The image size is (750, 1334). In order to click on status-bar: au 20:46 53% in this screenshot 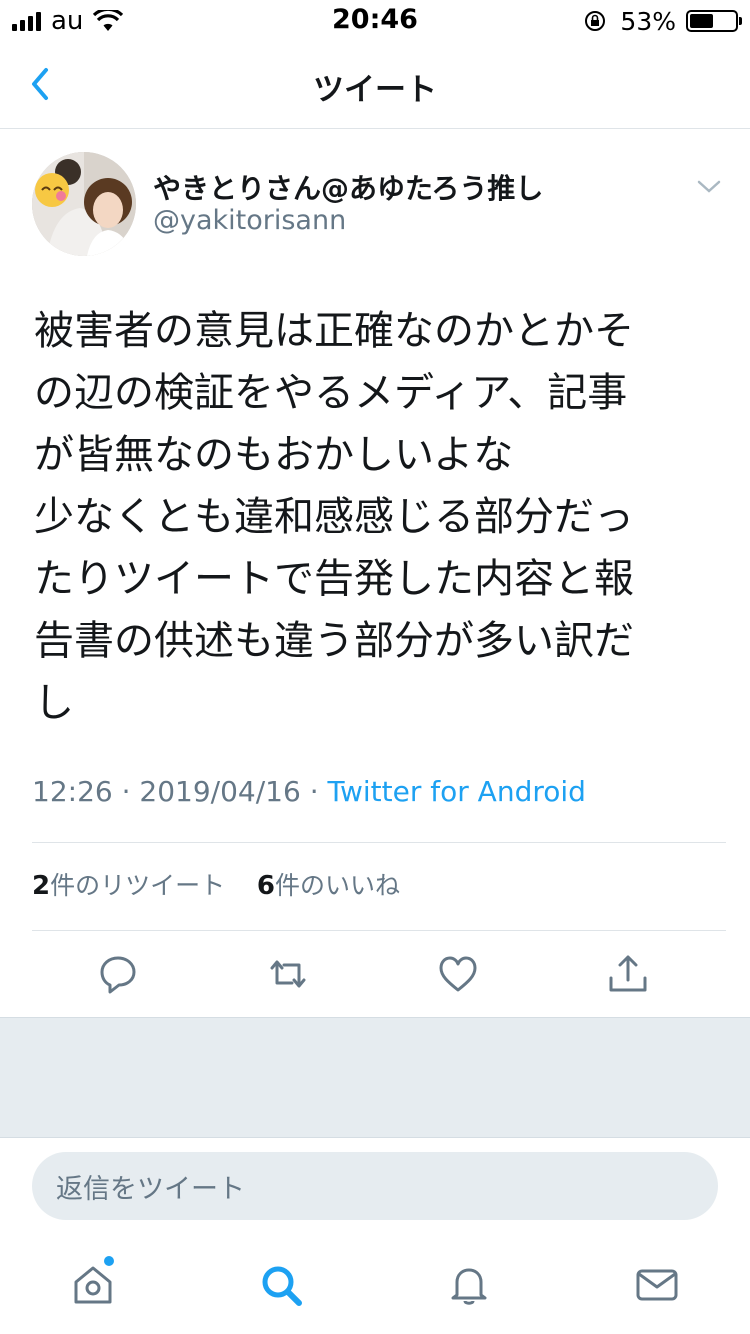, I will do `click(375, 21)`.